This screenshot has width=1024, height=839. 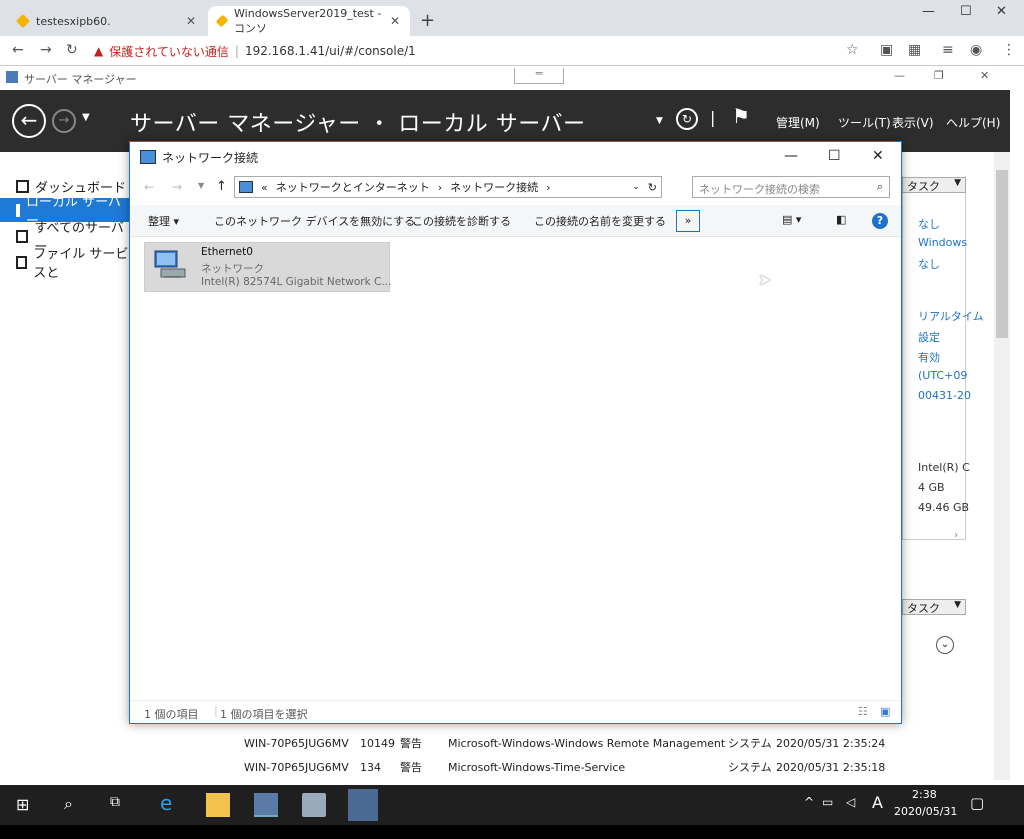 I want to click on control-panel-icon, so click(x=314, y=805).